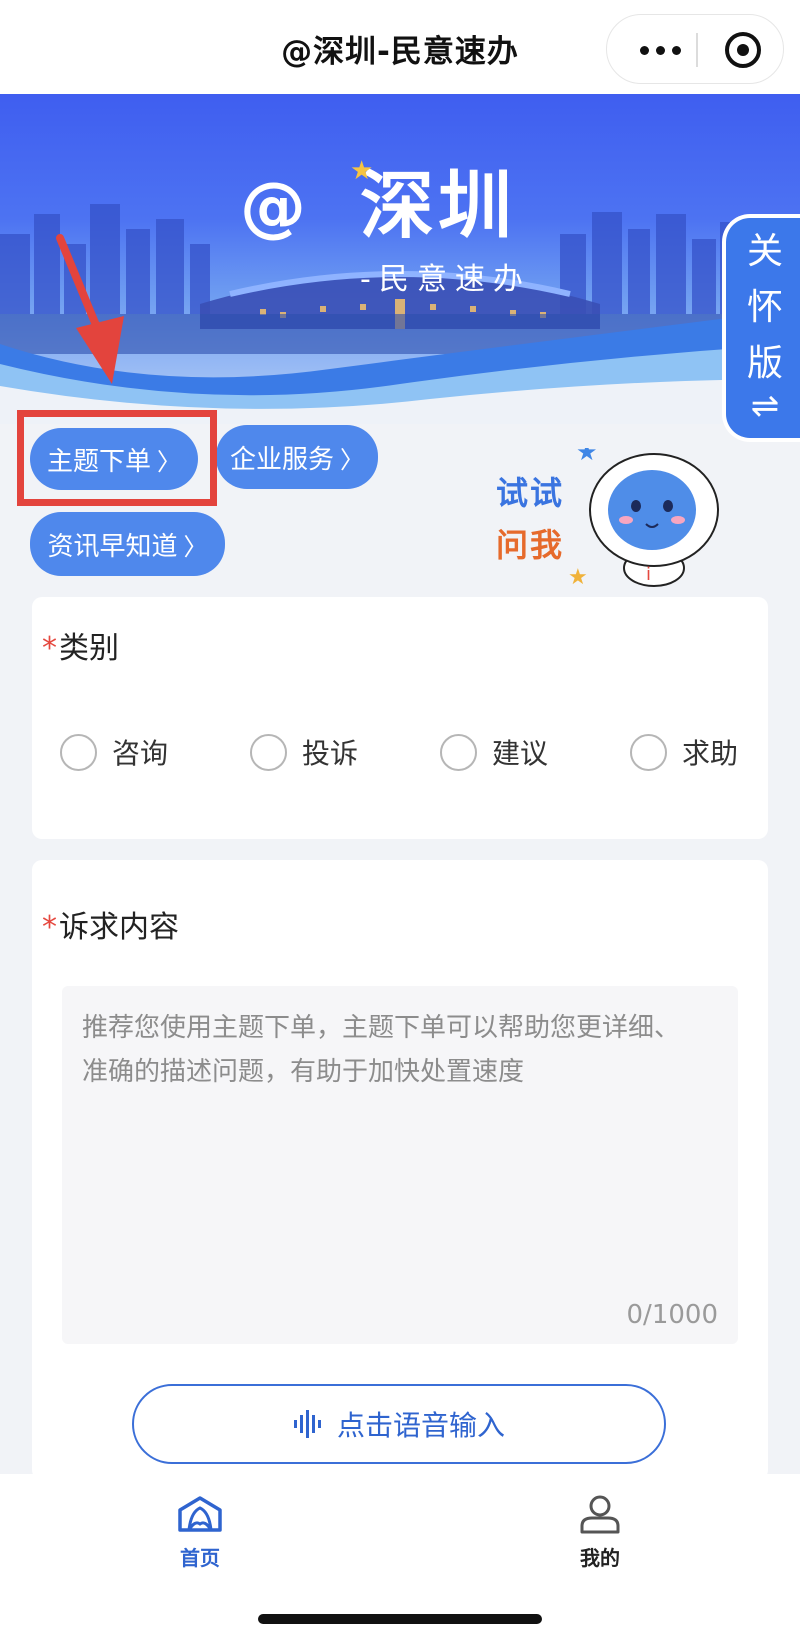 This screenshot has width=800, height=1639. I want to click on radio-label: 求助, so click(710, 753).